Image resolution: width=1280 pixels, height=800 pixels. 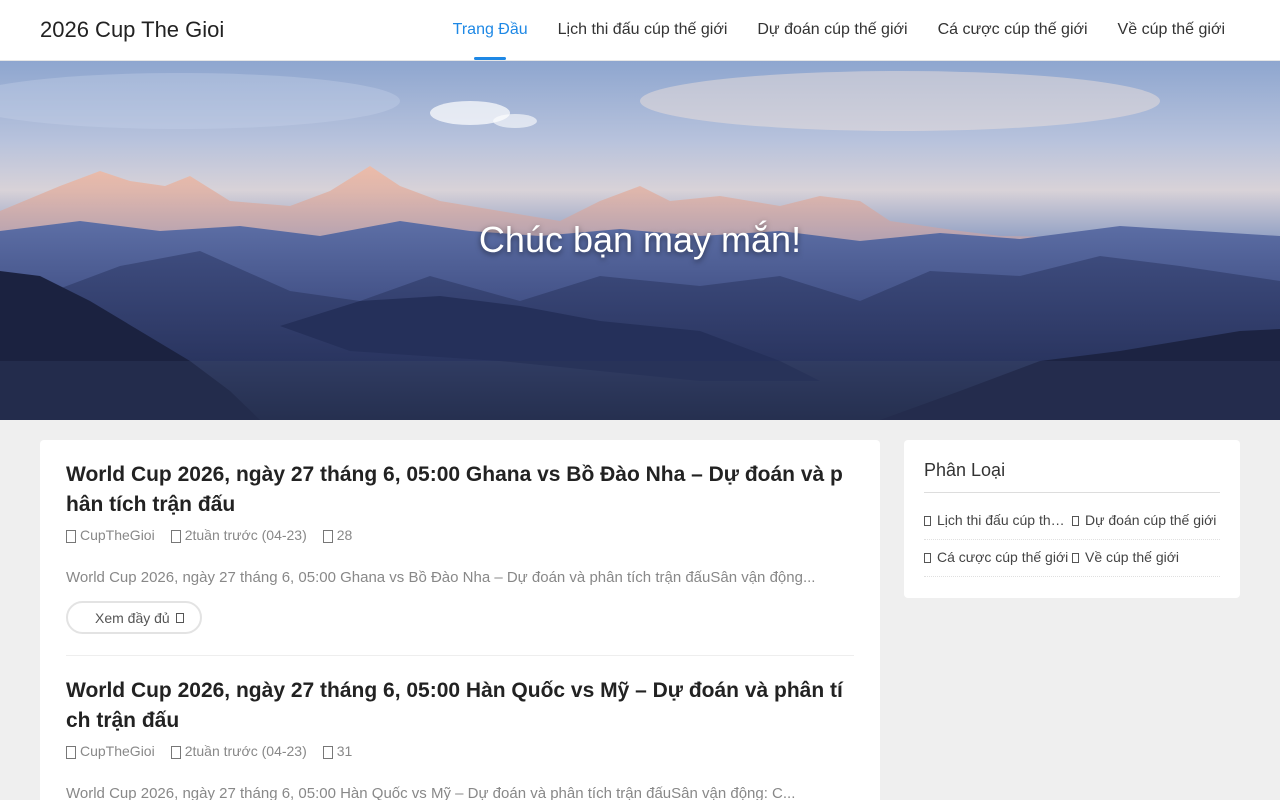 I want to click on read-more-button: Xem đầy đủ, so click(x=134, y=617).